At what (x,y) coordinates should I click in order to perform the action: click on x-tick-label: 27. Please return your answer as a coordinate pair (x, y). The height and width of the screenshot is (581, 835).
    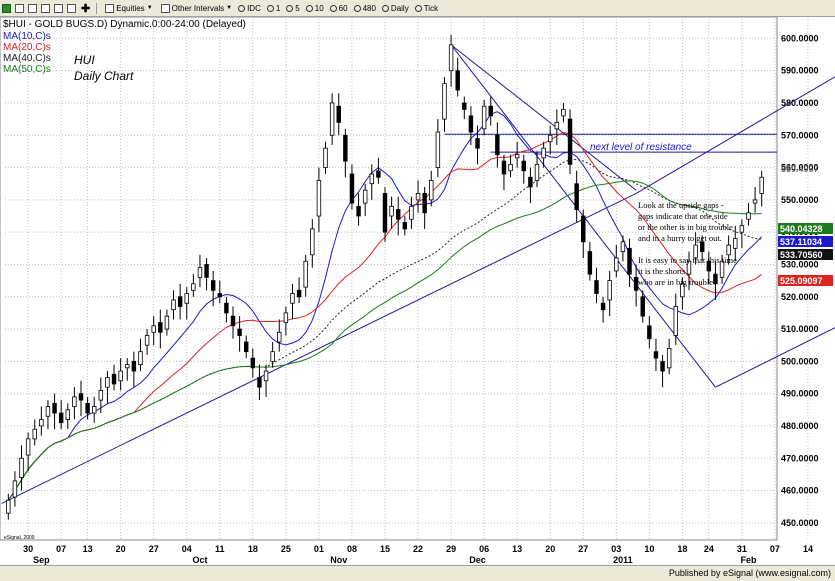
    Looking at the image, I should click on (154, 549).